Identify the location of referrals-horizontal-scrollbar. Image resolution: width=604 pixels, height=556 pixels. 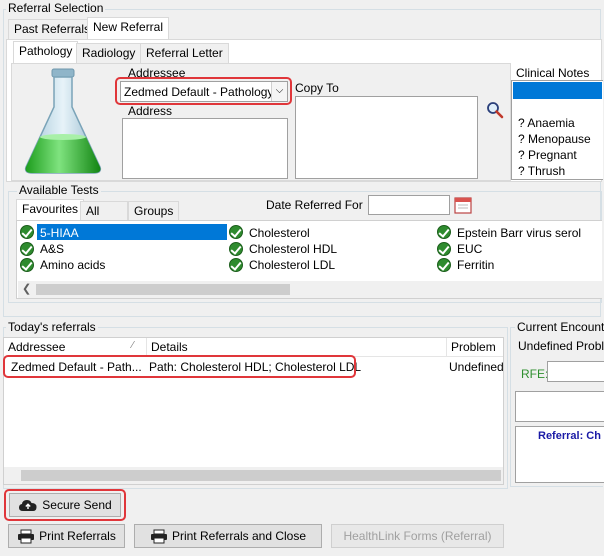
(253, 475).